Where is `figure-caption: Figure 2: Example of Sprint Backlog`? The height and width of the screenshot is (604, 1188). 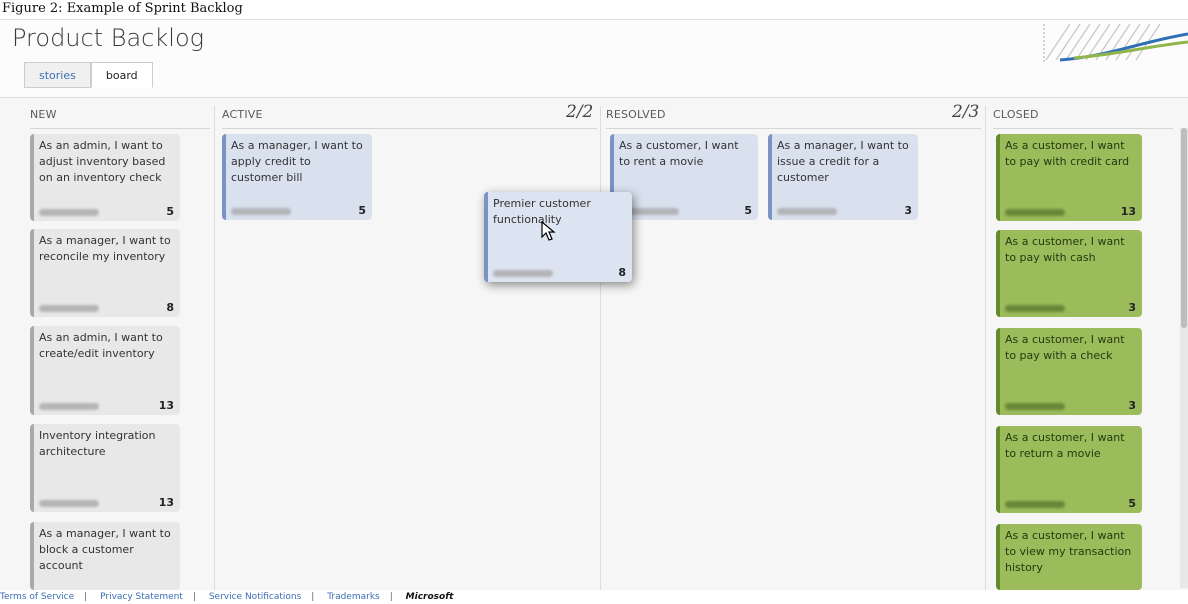
figure-caption: Figure 2: Example of Sprint Backlog is located at coordinates (594, 10).